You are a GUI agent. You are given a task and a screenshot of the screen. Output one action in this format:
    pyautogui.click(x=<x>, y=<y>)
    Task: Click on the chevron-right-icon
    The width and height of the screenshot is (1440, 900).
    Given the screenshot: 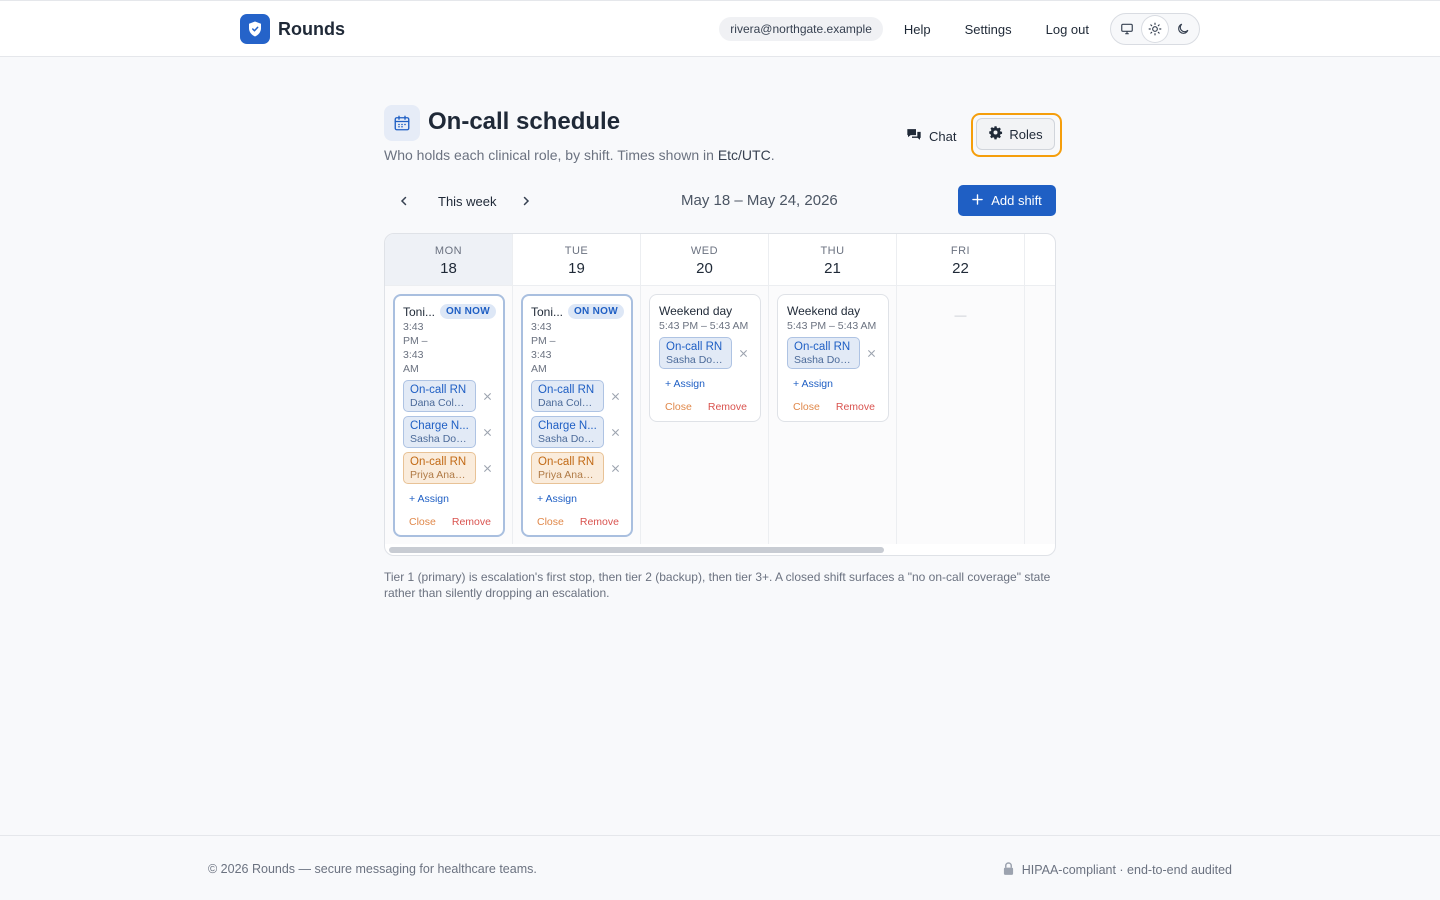 What is the action you would take?
    pyautogui.click(x=526, y=201)
    